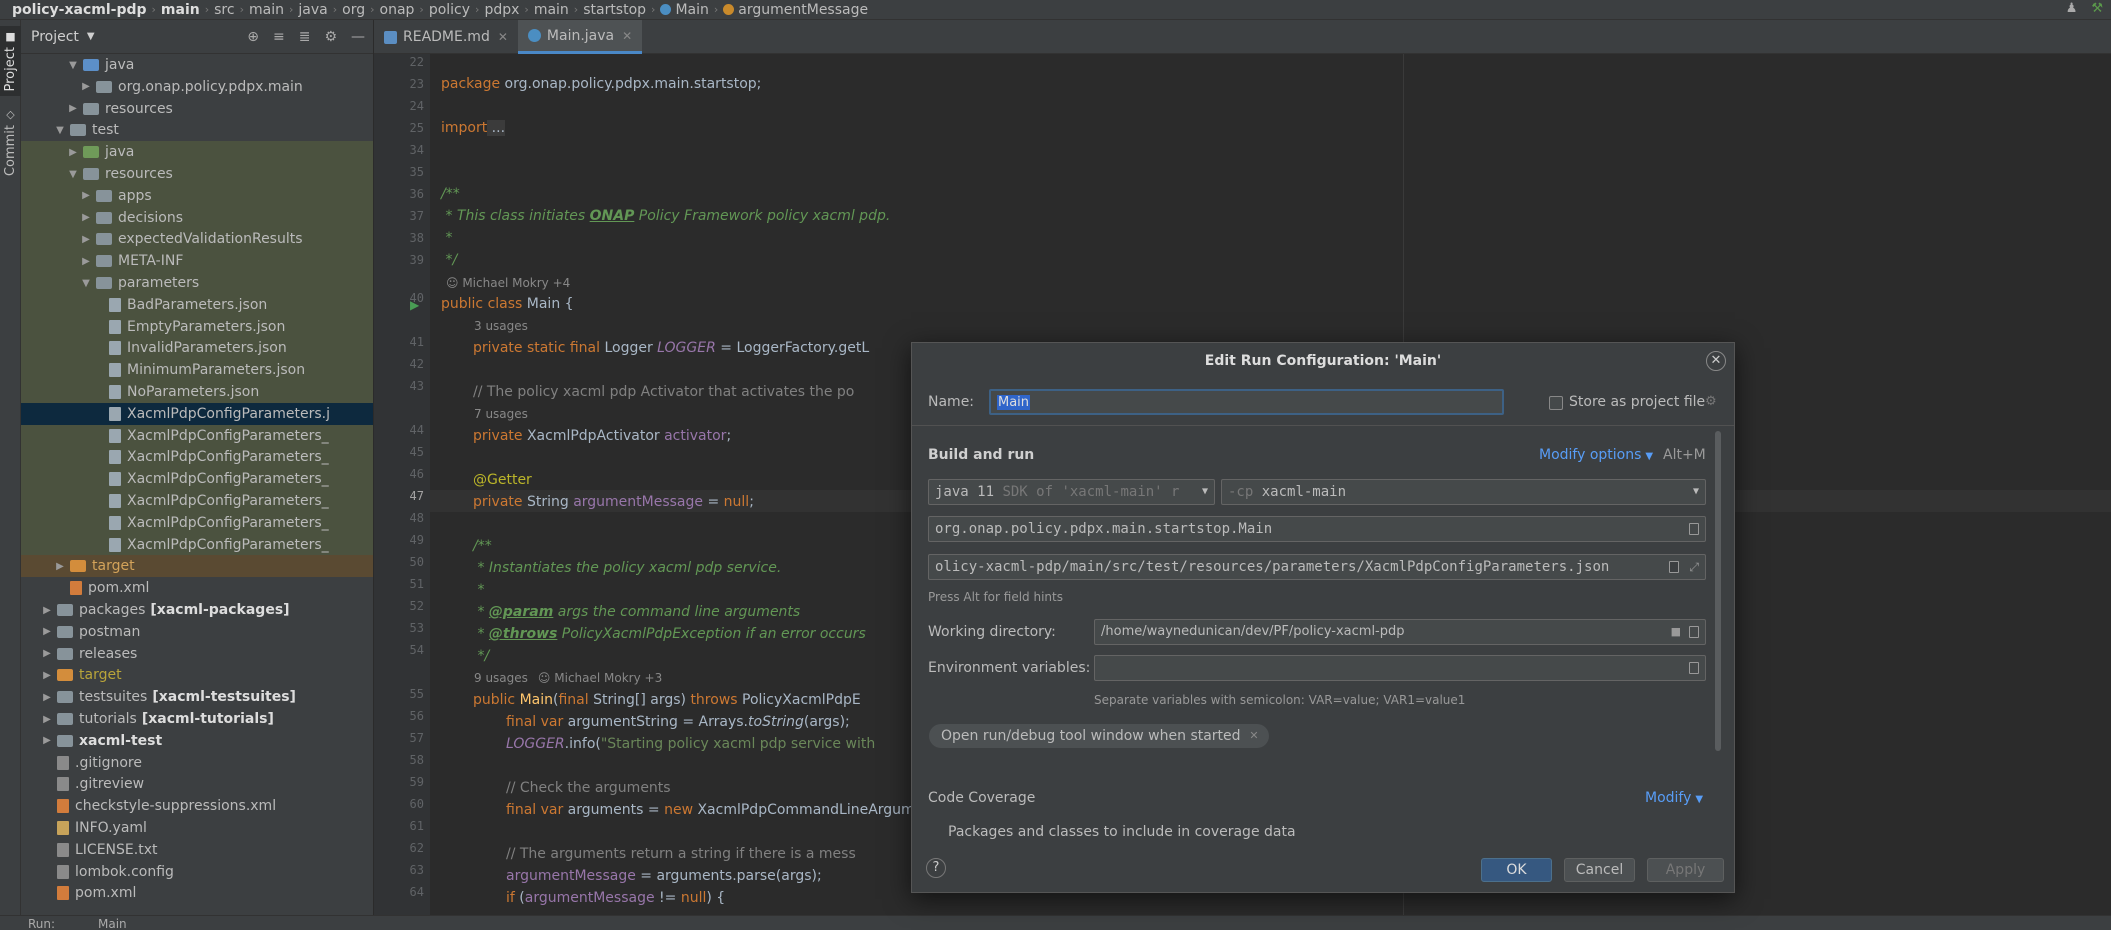 This screenshot has width=2111, height=930. What do you see at coordinates (1556, 403) in the screenshot?
I see `store-as-project-file-checkbox` at bounding box center [1556, 403].